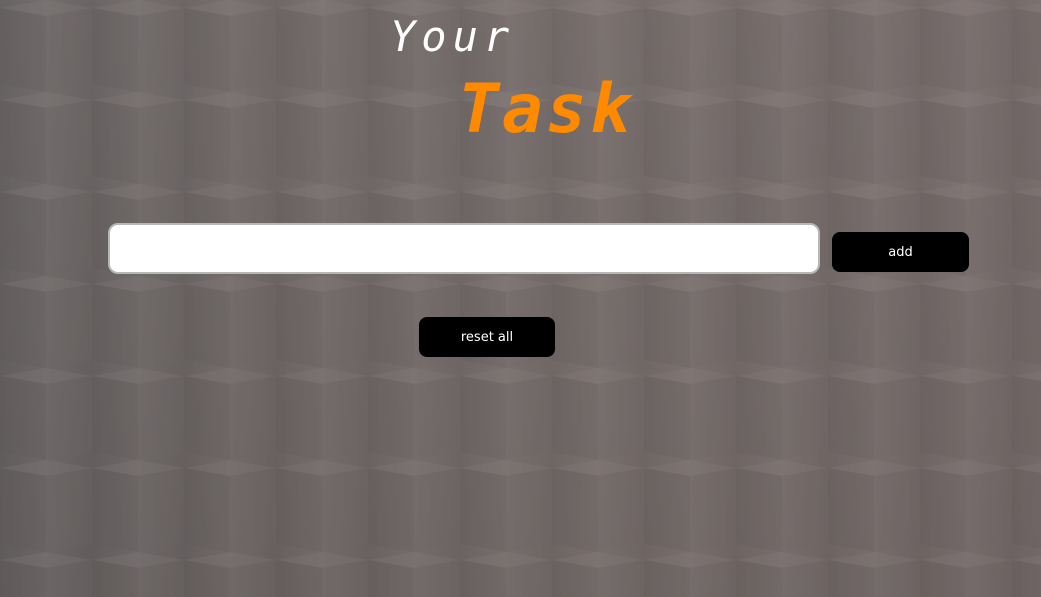 This screenshot has width=1041, height=597. What do you see at coordinates (464, 248) in the screenshot?
I see `task-input` at bounding box center [464, 248].